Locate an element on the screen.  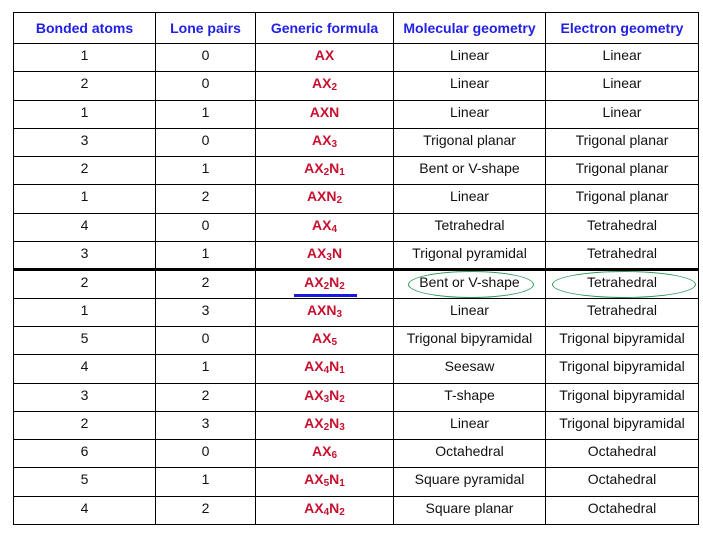
molecular-geometry-cell: Square planar is located at coordinates (469, 510).